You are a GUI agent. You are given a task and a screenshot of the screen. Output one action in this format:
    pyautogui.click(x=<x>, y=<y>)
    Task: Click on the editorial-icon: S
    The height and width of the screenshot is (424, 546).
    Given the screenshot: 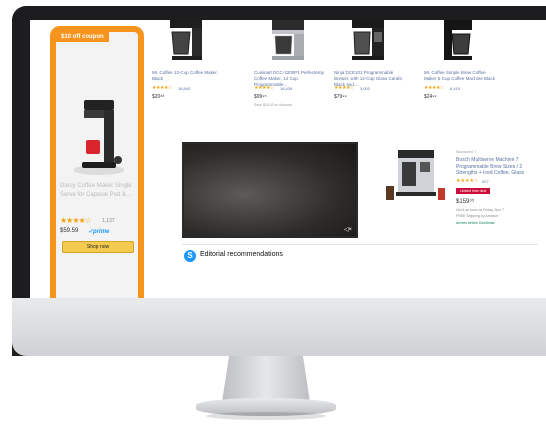 What is the action you would take?
    pyautogui.click(x=190, y=256)
    